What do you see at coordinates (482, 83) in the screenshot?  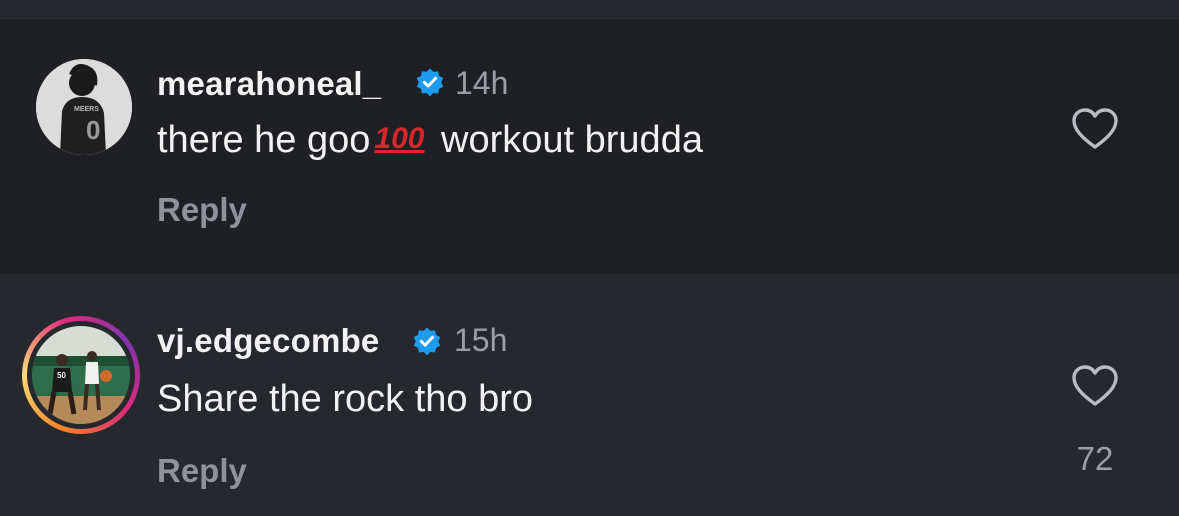 I see `comment-time: 14h` at bounding box center [482, 83].